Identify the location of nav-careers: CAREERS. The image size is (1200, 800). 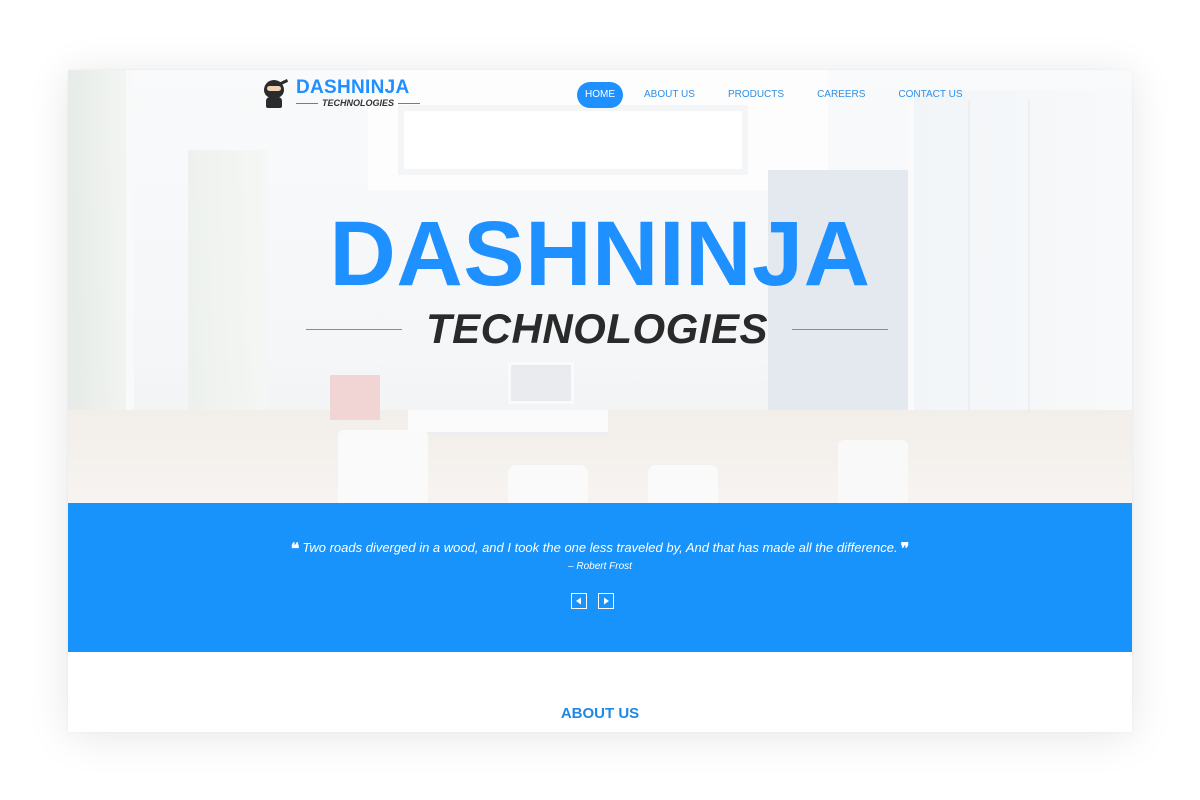
(841, 95).